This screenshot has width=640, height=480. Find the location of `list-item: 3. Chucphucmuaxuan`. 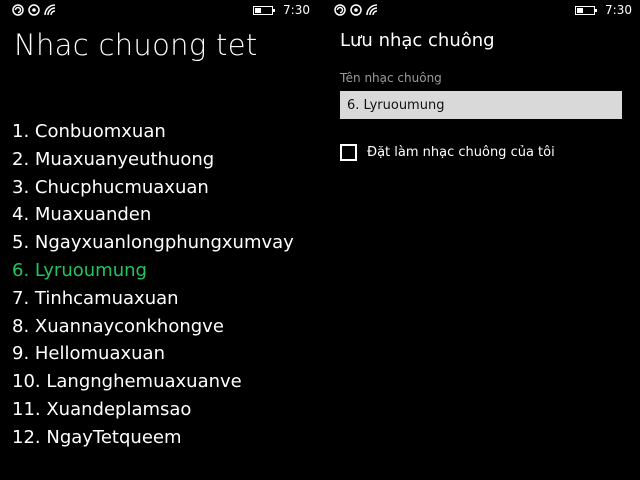

list-item: 3. Chucphucmuaxuan is located at coordinates (153, 188).